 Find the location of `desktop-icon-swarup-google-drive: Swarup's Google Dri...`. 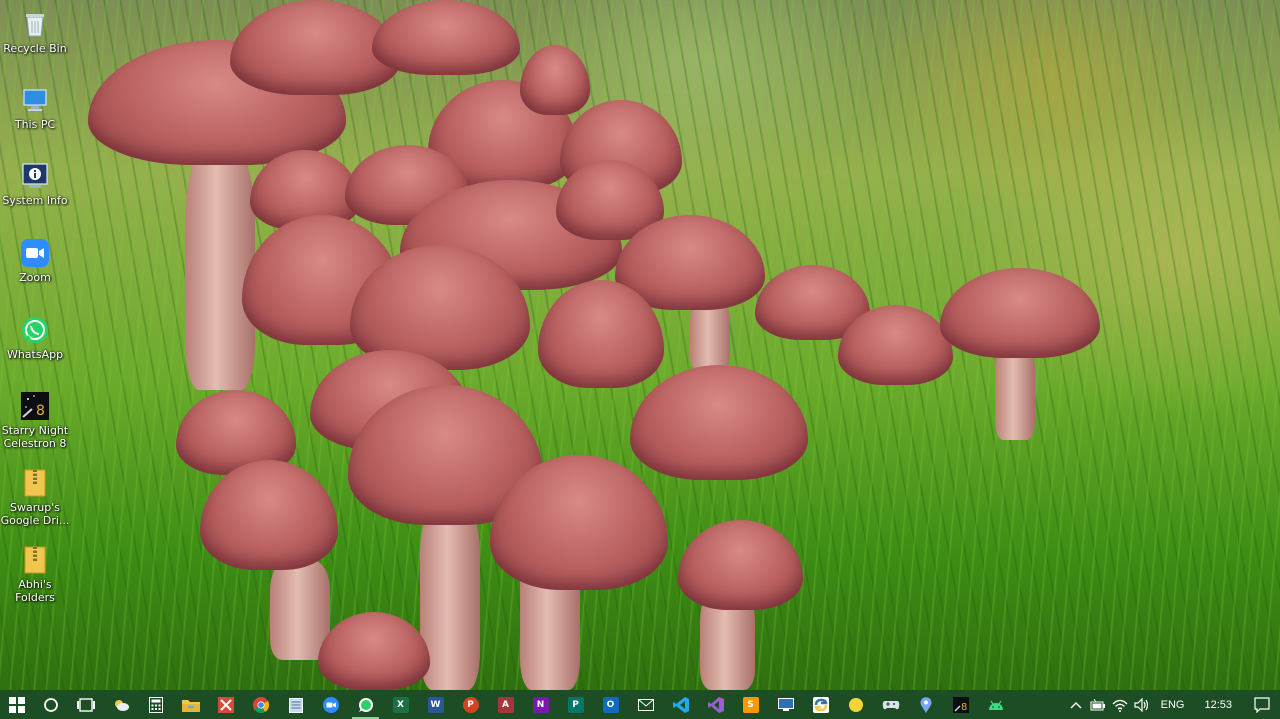

desktop-icon-swarup-google-drive: Swarup's Google Dri... is located at coordinates (35, 499).